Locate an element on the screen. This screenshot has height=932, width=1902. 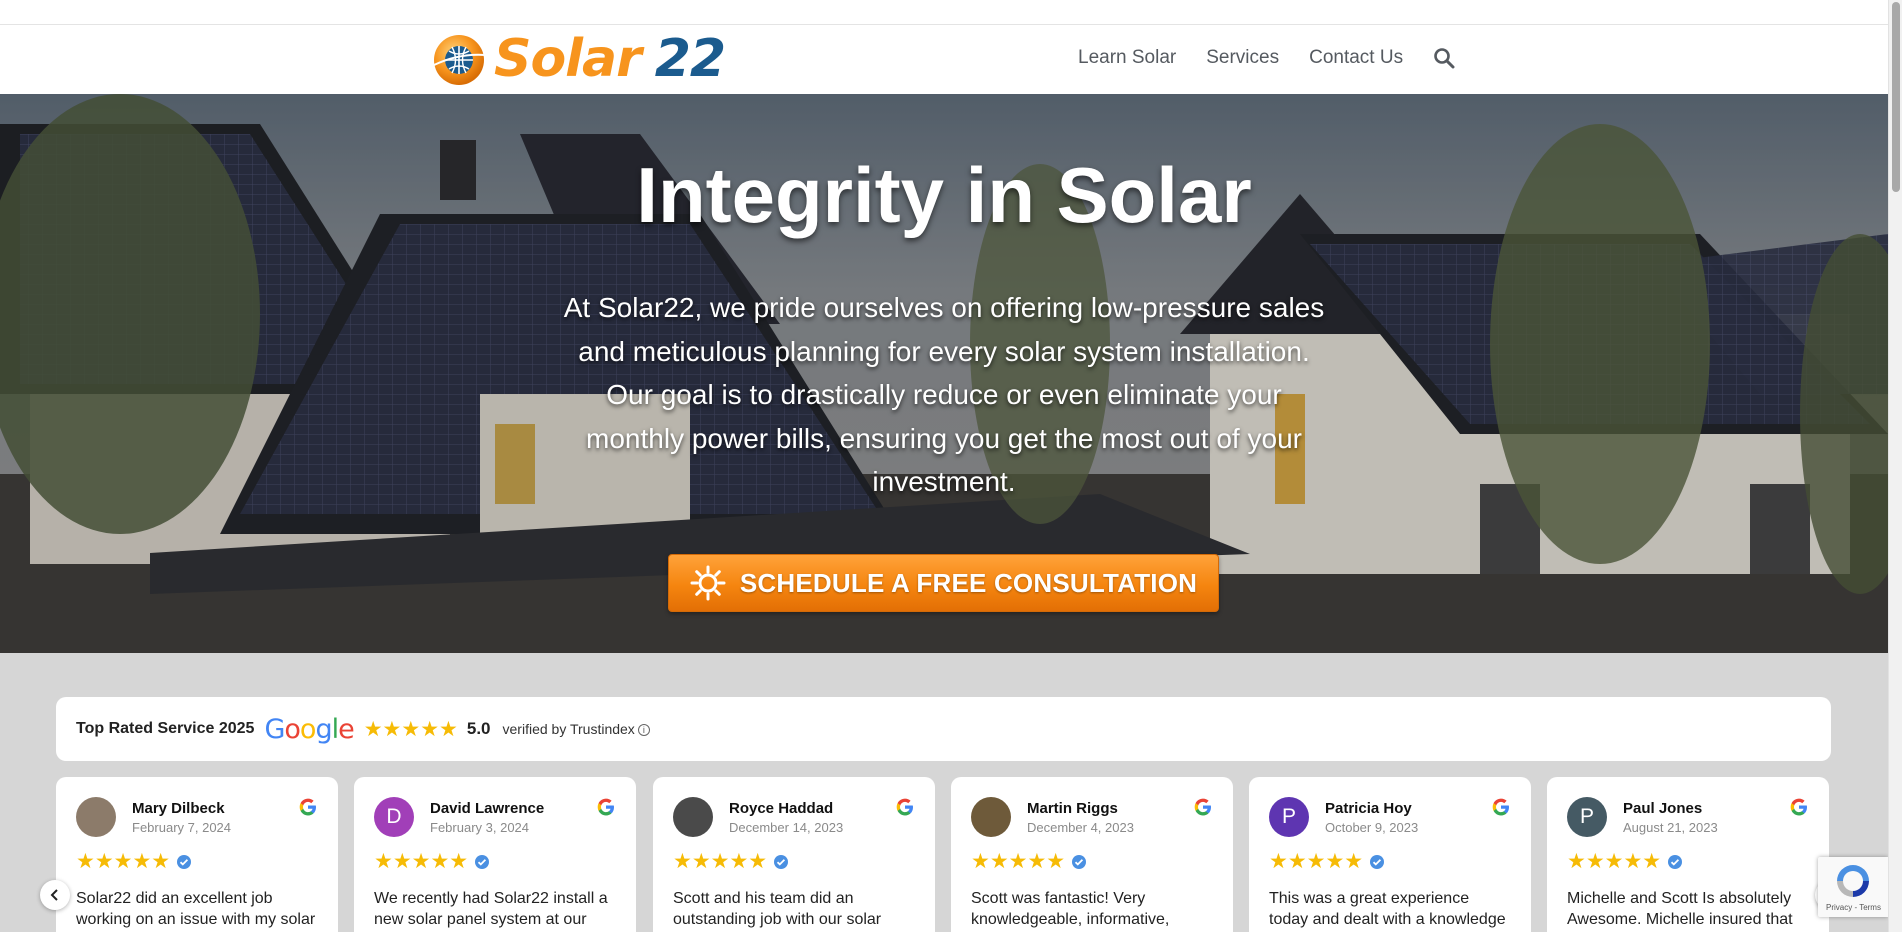
summary-score: 5.0 is located at coordinates (478, 728).